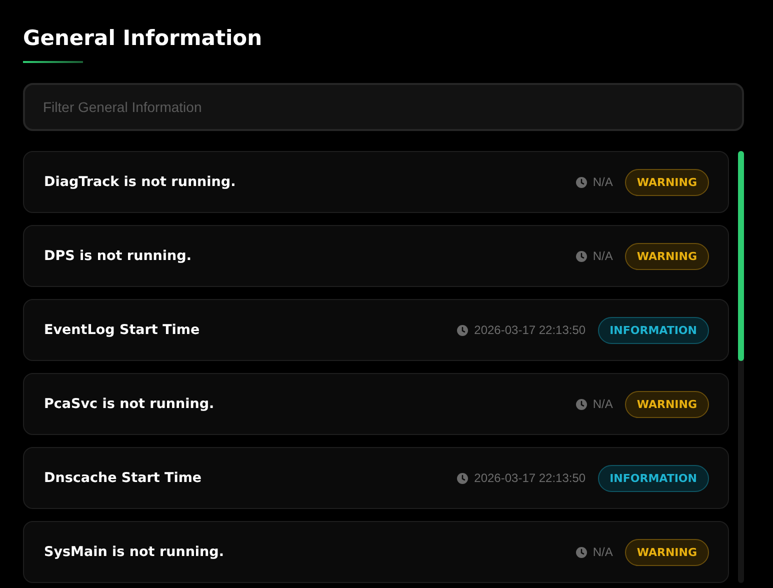 This screenshot has width=773, height=588. I want to click on entry-message: PcaSvc is not running., so click(129, 404).